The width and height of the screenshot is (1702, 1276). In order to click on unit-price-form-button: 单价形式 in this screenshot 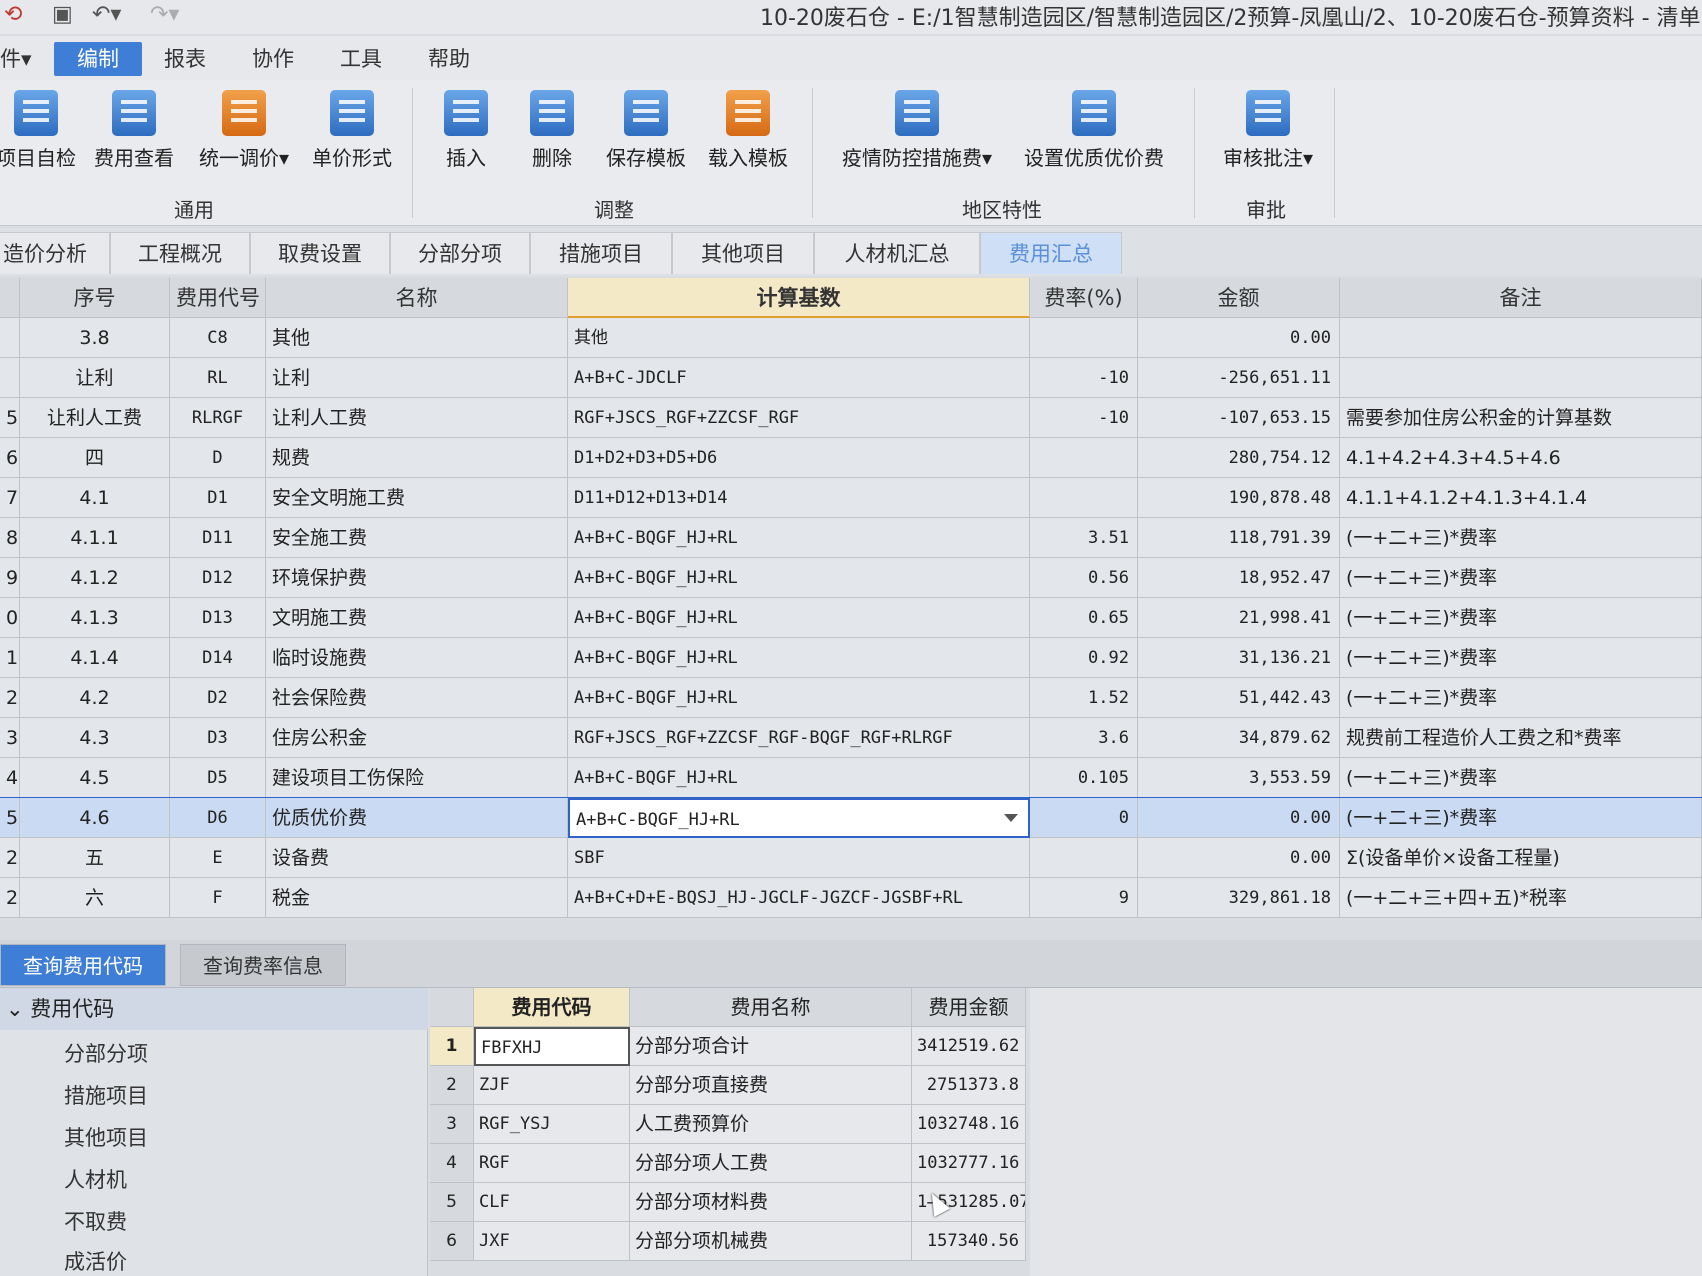, I will do `click(352, 130)`.